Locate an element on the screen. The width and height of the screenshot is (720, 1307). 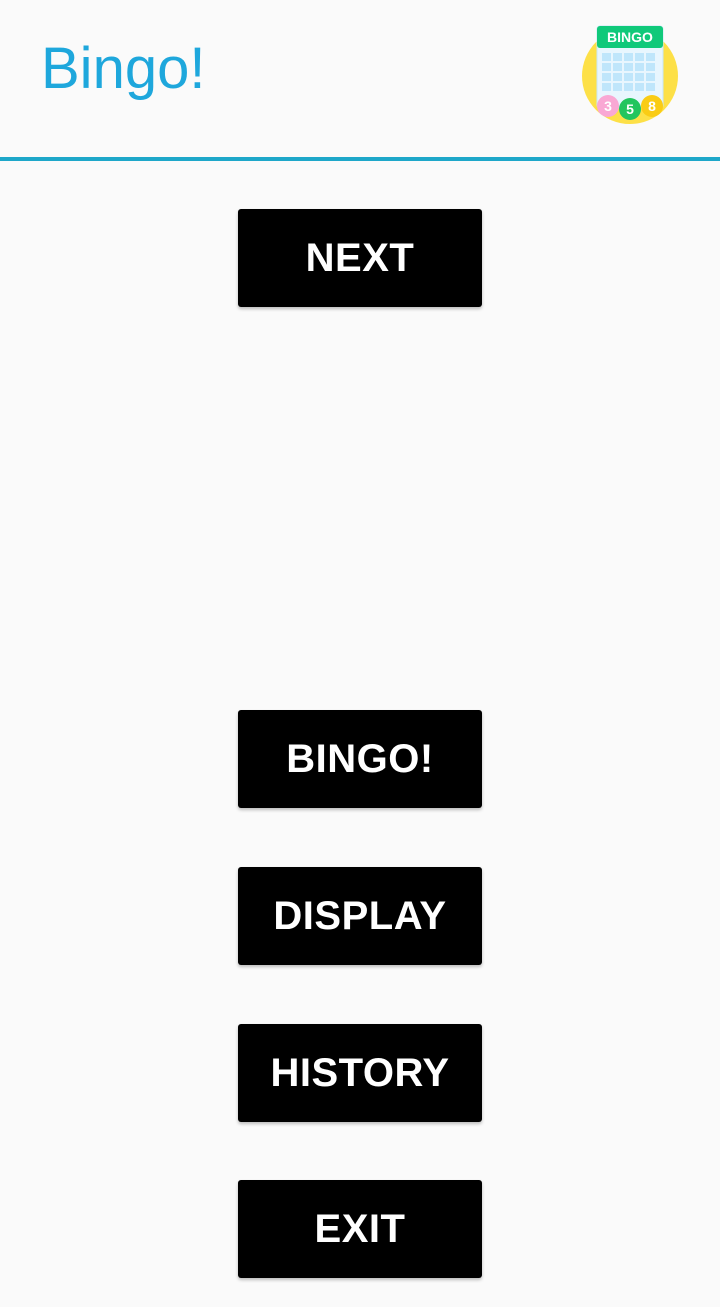
bingo-button: BINGO! is located at coordinates (360, 759).